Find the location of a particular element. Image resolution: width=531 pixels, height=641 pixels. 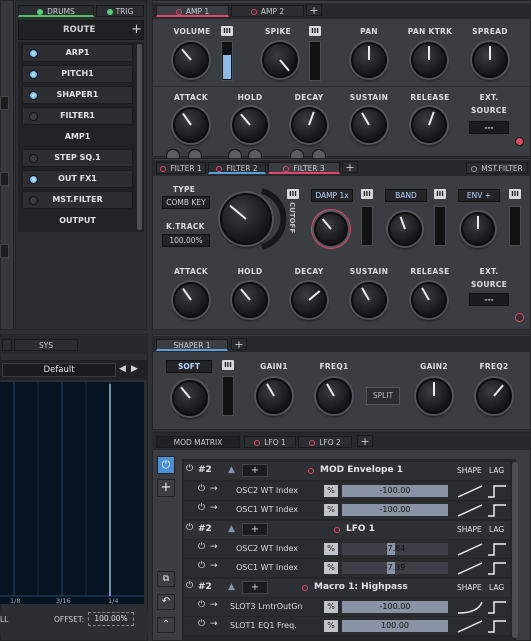

lfo-shape-editor is located at coordinates (72, 493).